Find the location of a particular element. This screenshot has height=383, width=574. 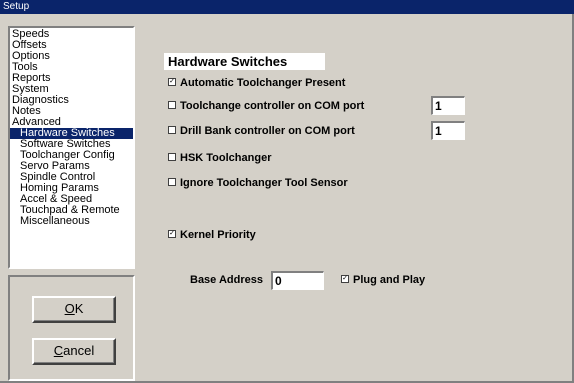

drillbank-com-checkbox is located at coordinates (172, 130).